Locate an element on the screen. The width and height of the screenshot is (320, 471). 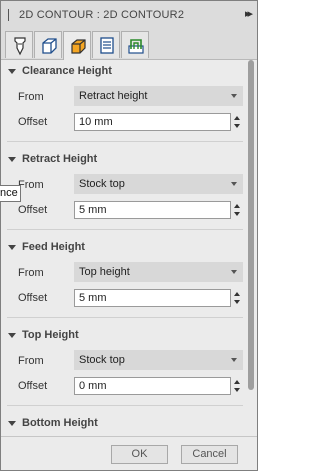
tab-passes is located at coordinates (106, 44).